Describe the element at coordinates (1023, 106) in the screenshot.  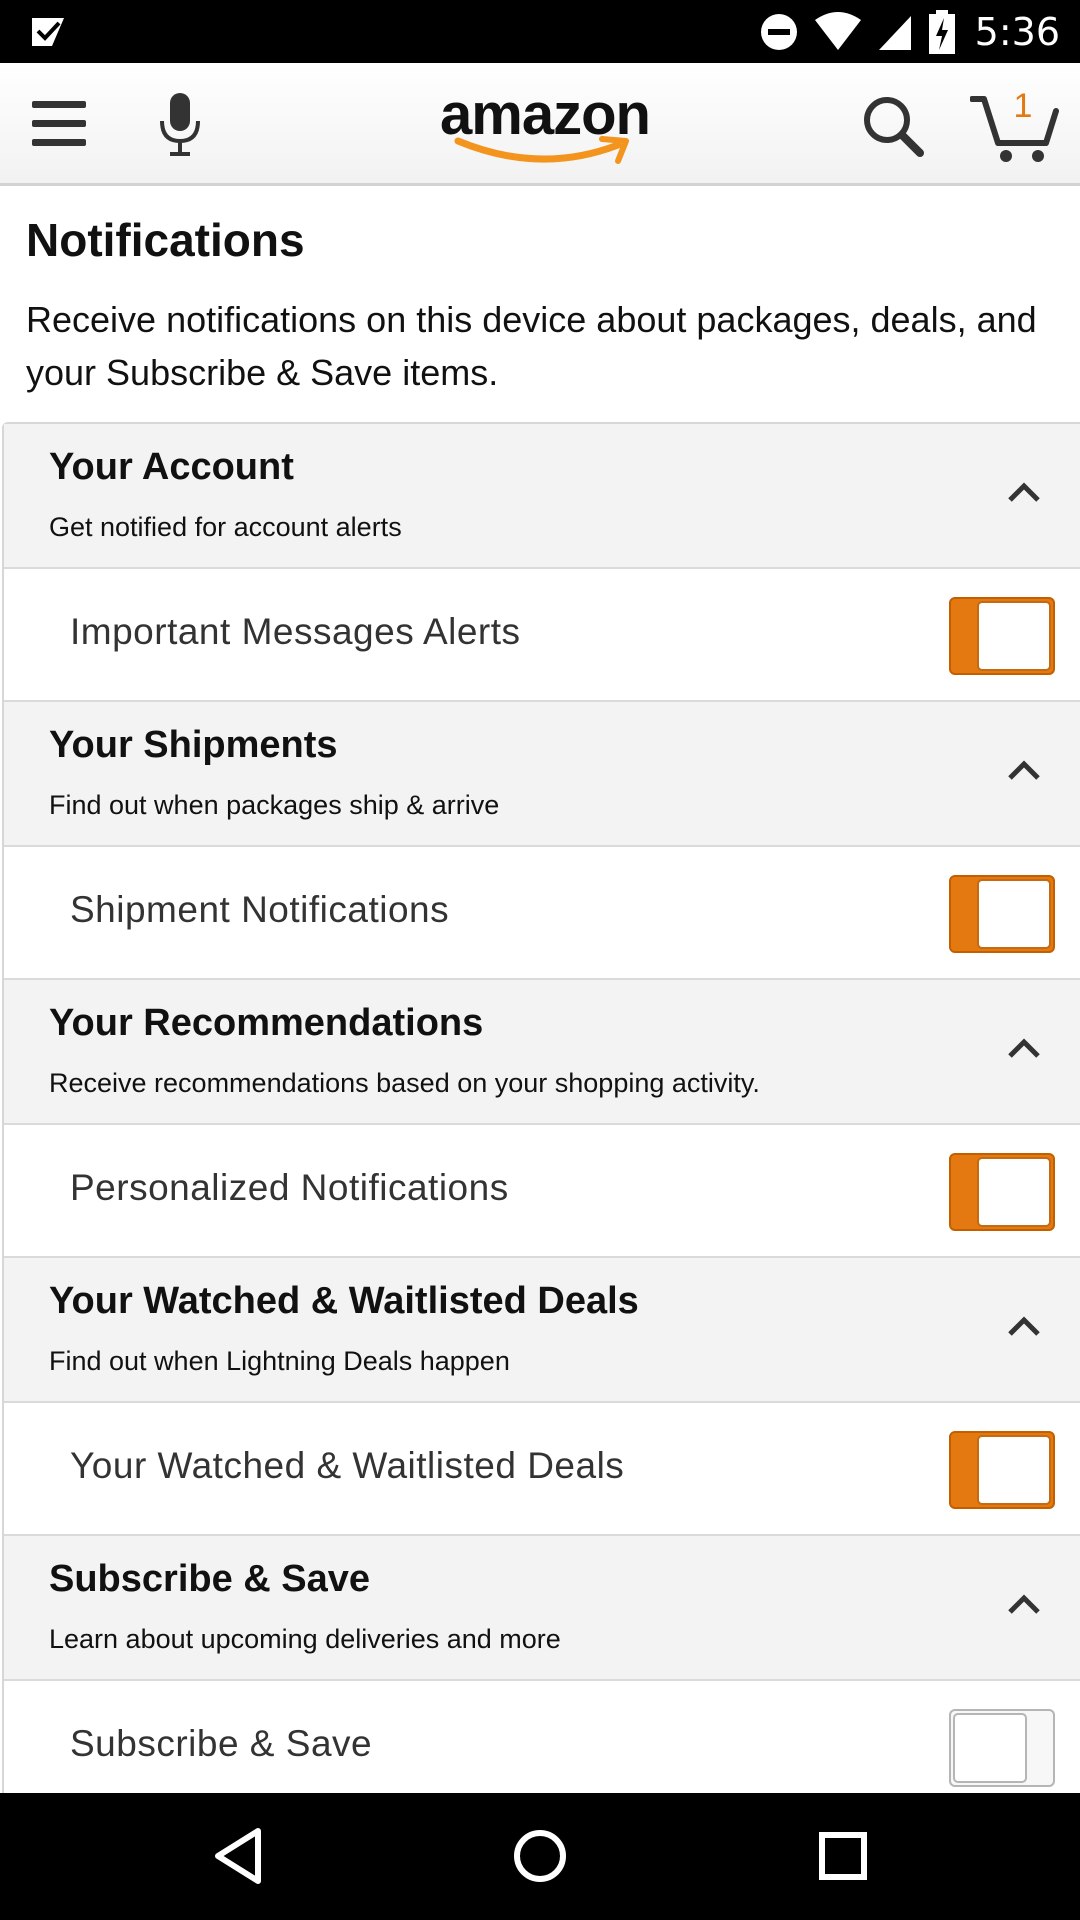
I see `cart-count-badge: 1` at that location.